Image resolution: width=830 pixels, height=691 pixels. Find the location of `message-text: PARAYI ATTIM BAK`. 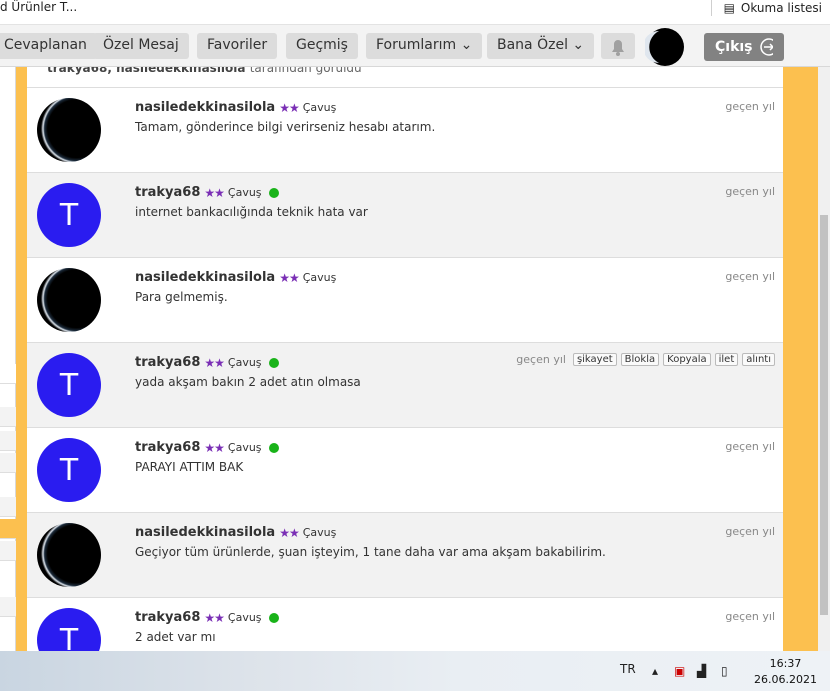

message-text: PARAYI ATTIM BAK is located at coordinates (189, 467).